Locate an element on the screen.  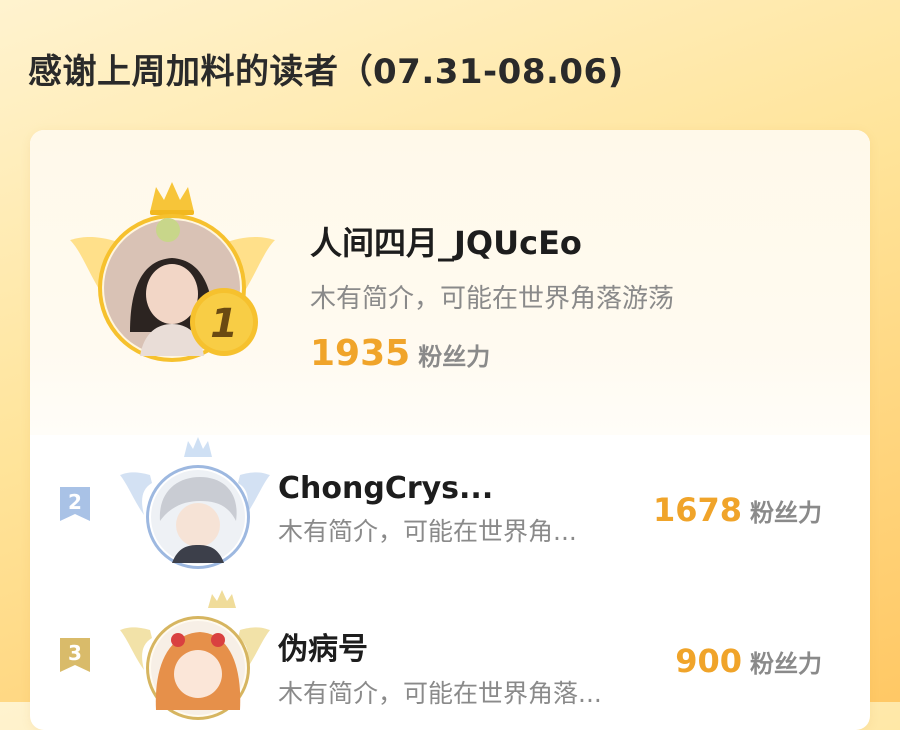
rank-number: 2 is located at coordinates (75, 502).